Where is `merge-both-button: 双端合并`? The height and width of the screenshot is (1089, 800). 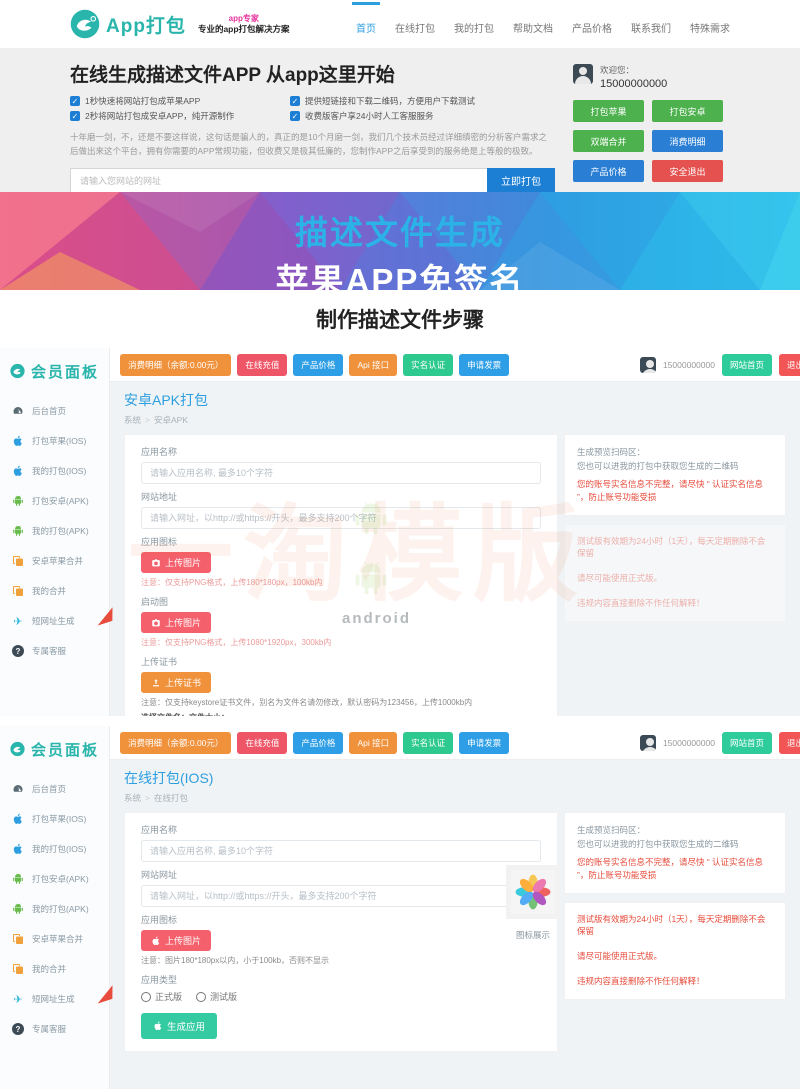
merge-both-button: 双端合并 is located at coordinates (608, 141).